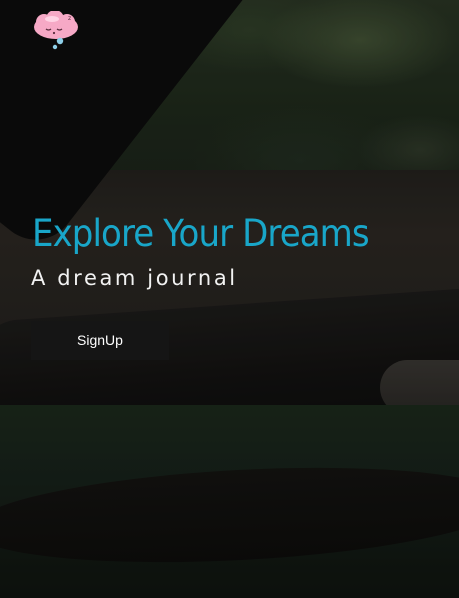  I want to click on sleeping-cloud-brain-icon: z, so click(56, 30).